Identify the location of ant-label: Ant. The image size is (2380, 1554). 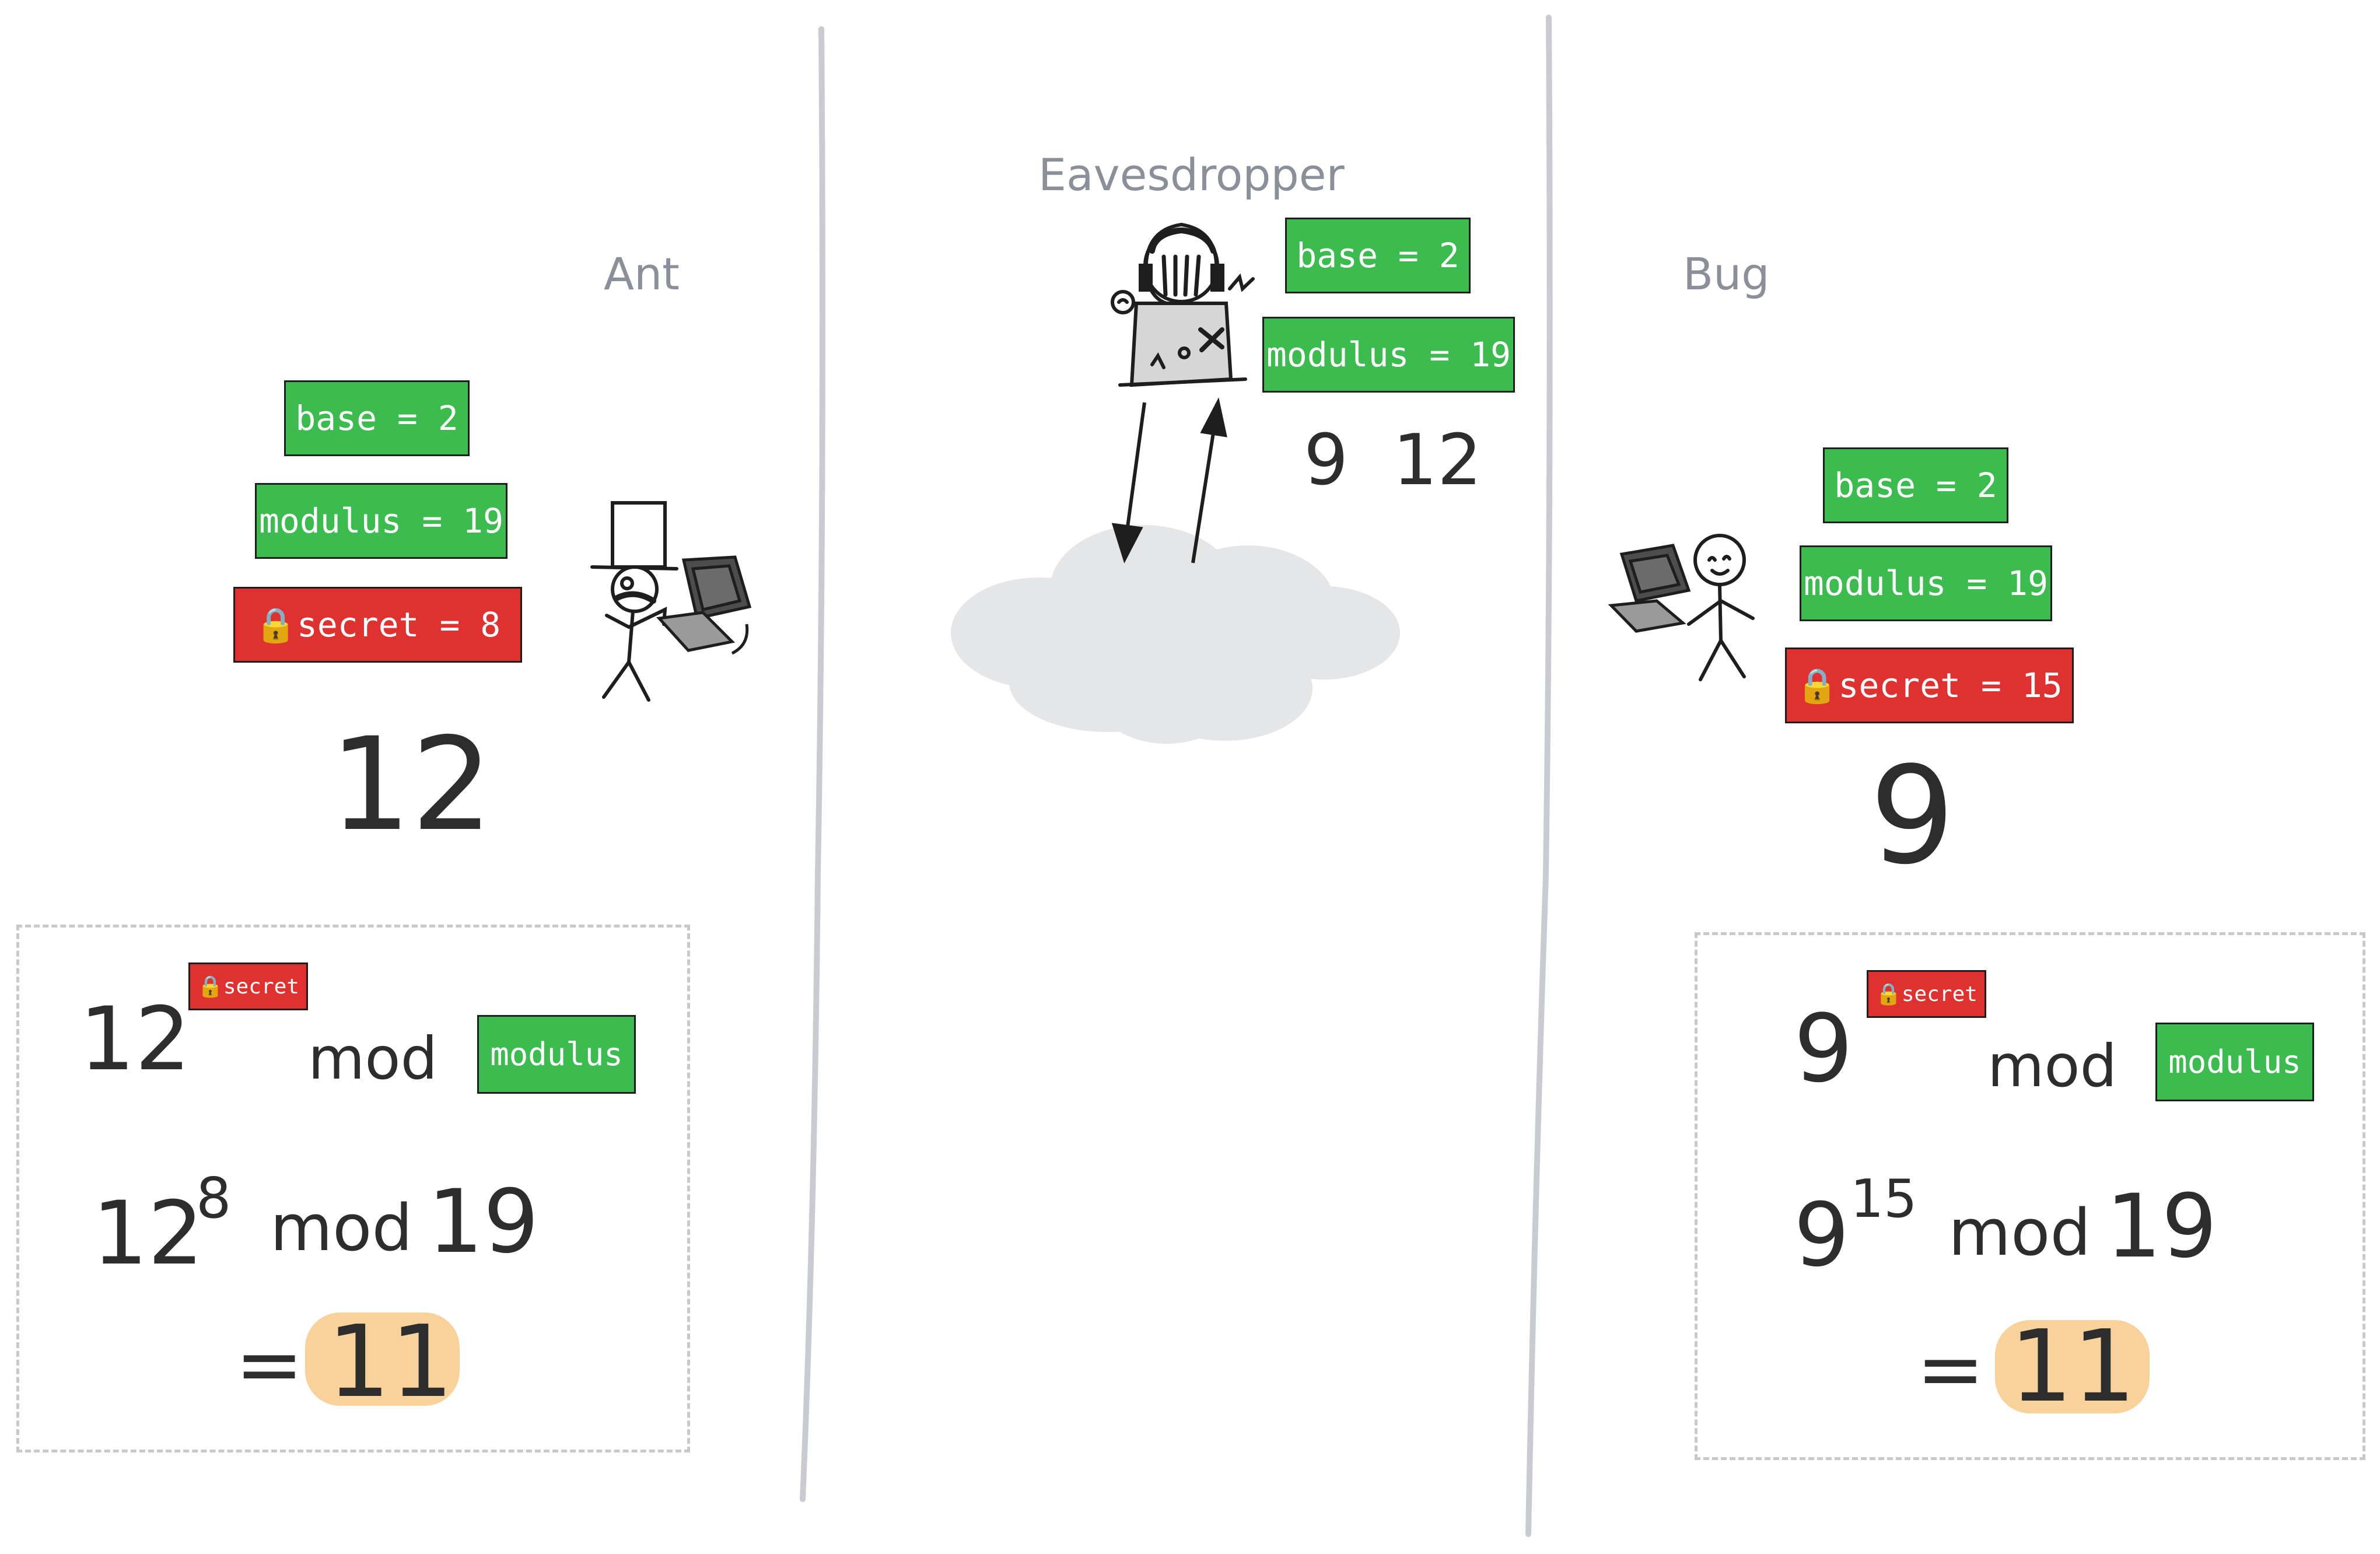
(642, 274).